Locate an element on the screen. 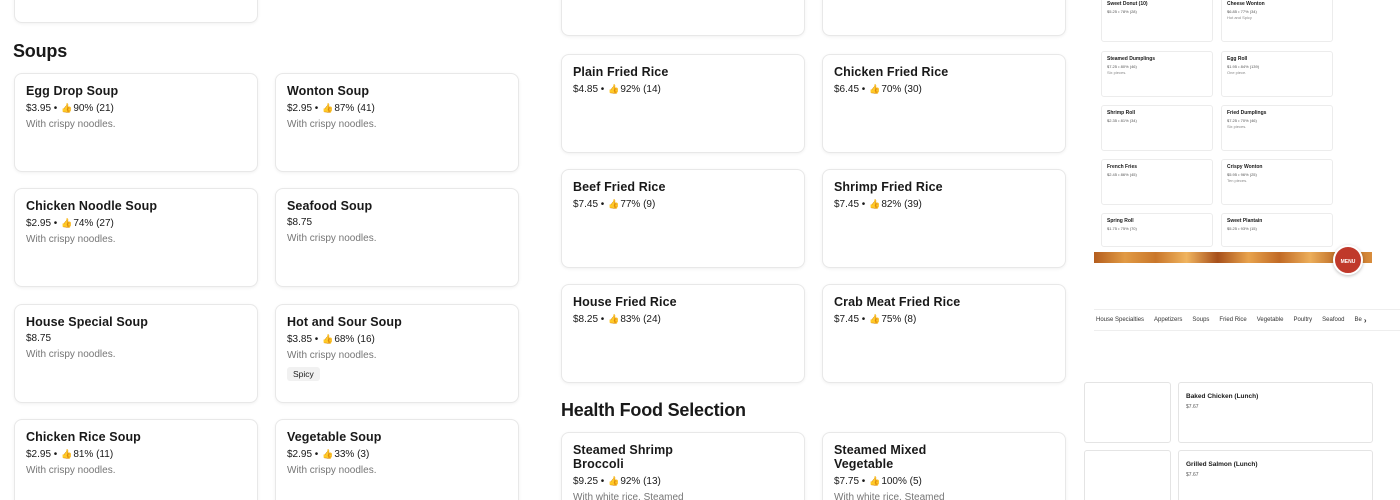  preview-item-card: Sweet Donut (10) $5.25 • 78% (28) is located at coordinates (1157, 21).